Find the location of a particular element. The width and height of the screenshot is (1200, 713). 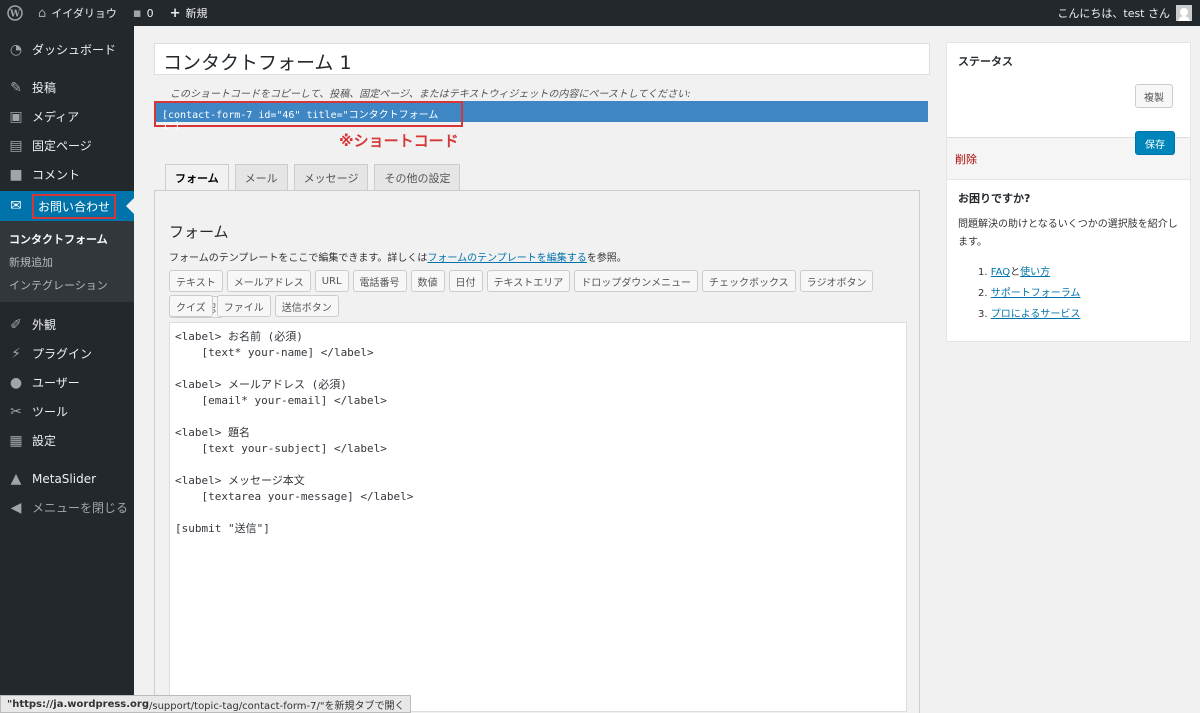

menu-collapse: ◀ メニューを閉じる is located at coordinates (67, 507).